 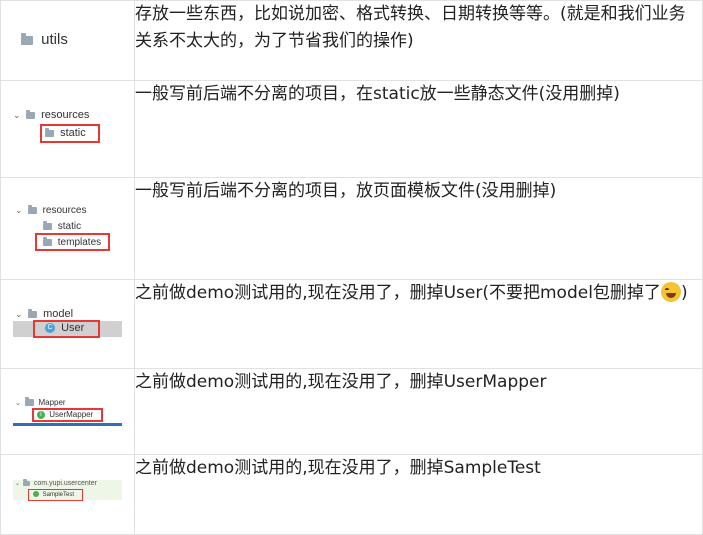 I want to click on description-text: 一般写前后端不分离的项目，在static放一些静态文件(没用删掉), so click(x=377, y=94).